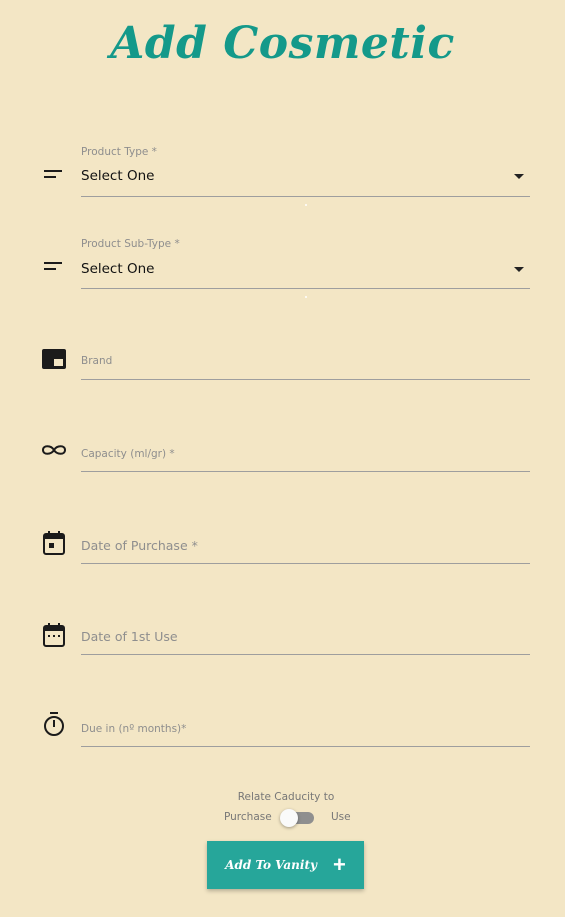 The height and width of the screenshot is (917, 565). Describe the element at coordinates (119, 152) in the screenshot. I see `product-type-label: Product Type *` at that location.